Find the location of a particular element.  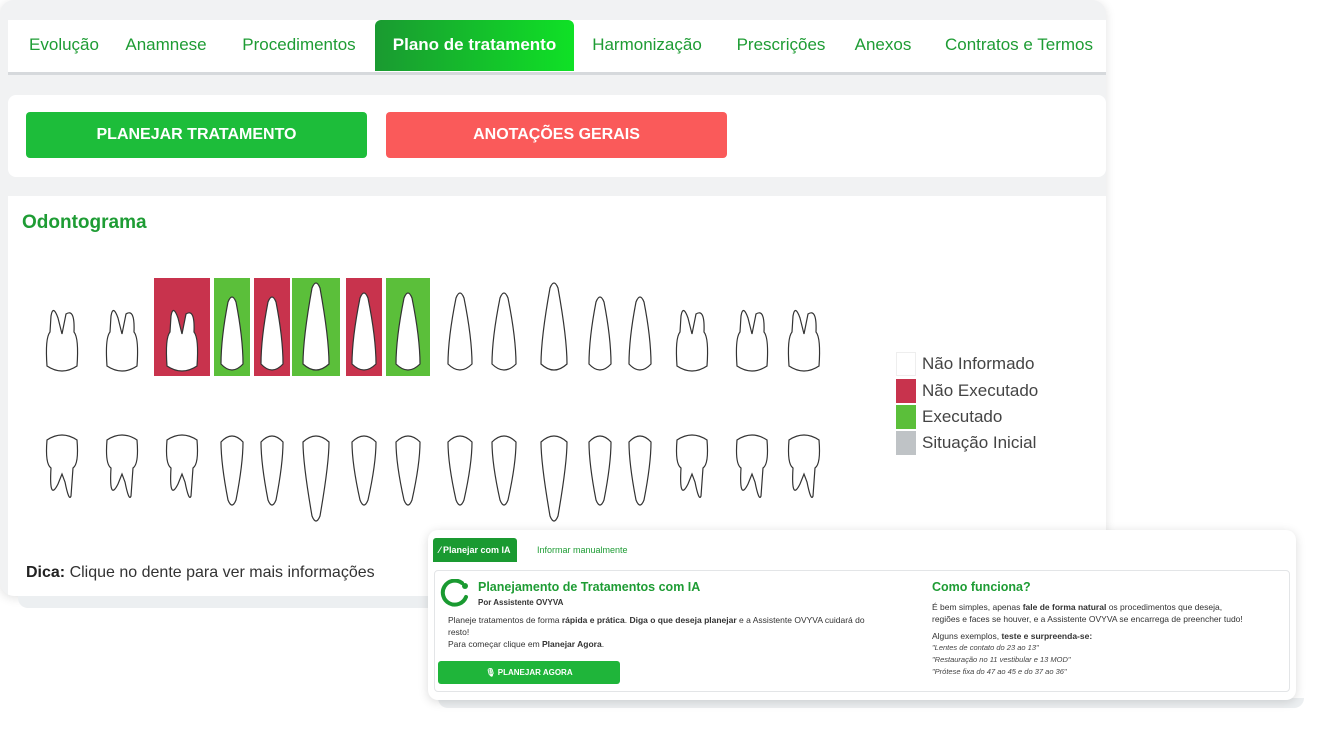

start-text: Para começar clique em is located at coordinates (495, 644).